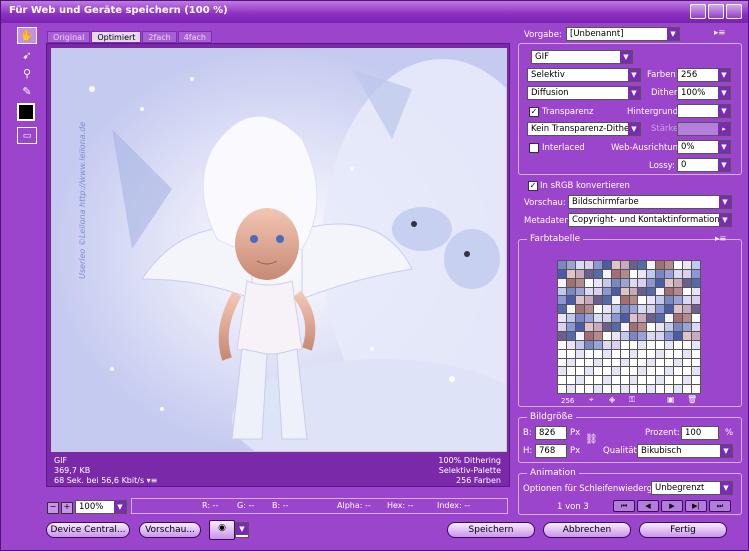  I want to click on preset-select: [Unbenannt] ▼, so click(623, 34).